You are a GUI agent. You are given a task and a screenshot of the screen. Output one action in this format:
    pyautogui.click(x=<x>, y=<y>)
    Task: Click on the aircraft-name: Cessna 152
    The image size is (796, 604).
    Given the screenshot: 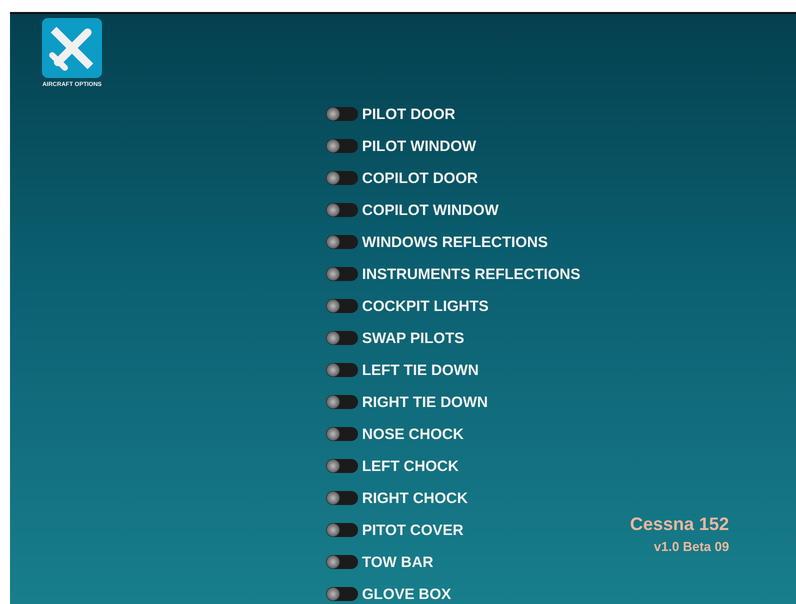 What is the action you would take?
    pyautogui.click(x=680, y=524)
    